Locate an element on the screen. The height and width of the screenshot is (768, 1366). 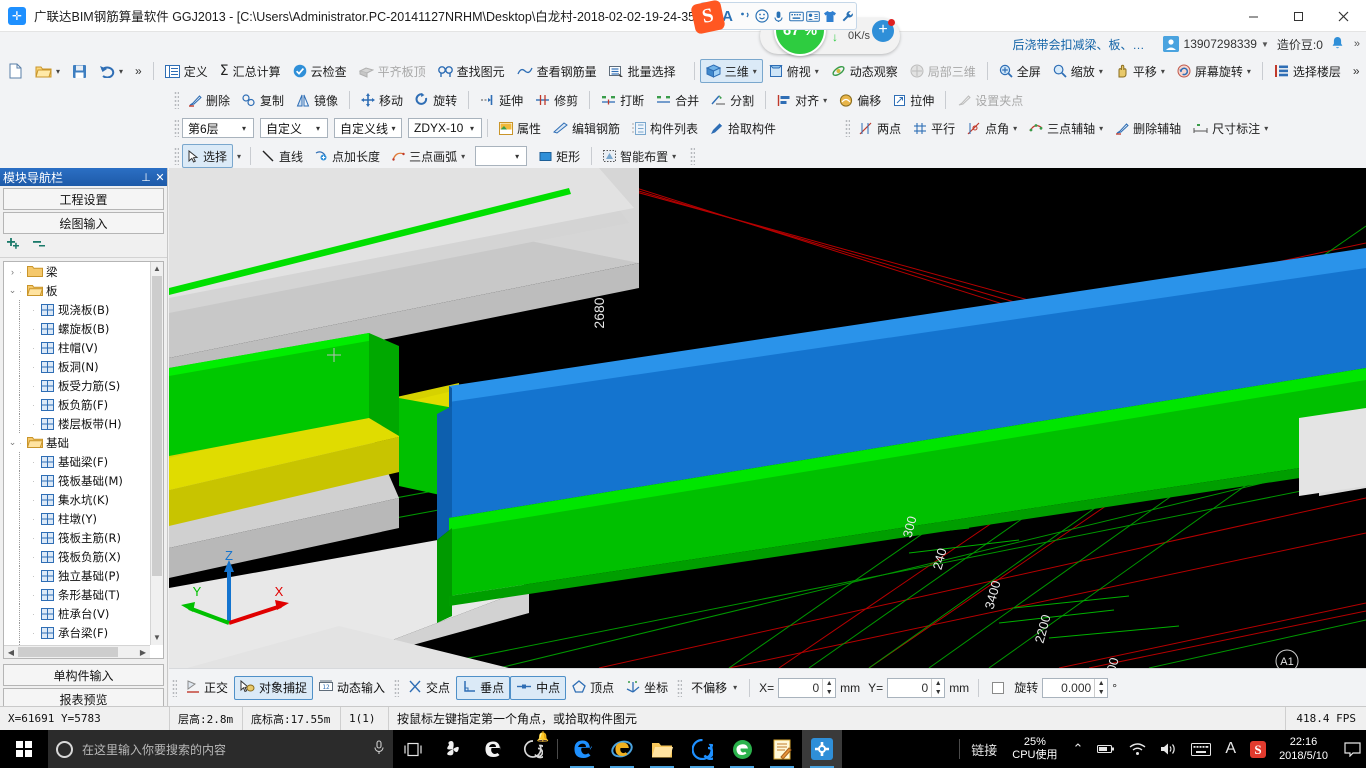
sogou-microphone-icon is located at coordinates (778, 16).